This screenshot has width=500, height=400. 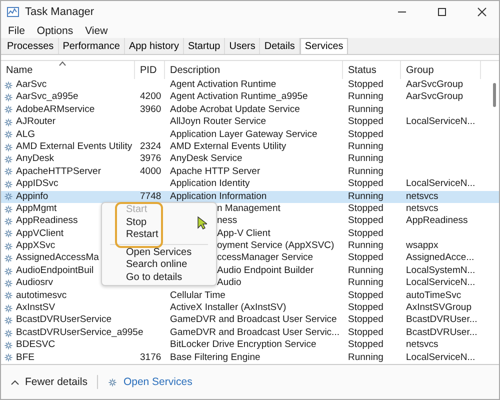 I want to click on menu-item: File, so click(x=16, y=30).